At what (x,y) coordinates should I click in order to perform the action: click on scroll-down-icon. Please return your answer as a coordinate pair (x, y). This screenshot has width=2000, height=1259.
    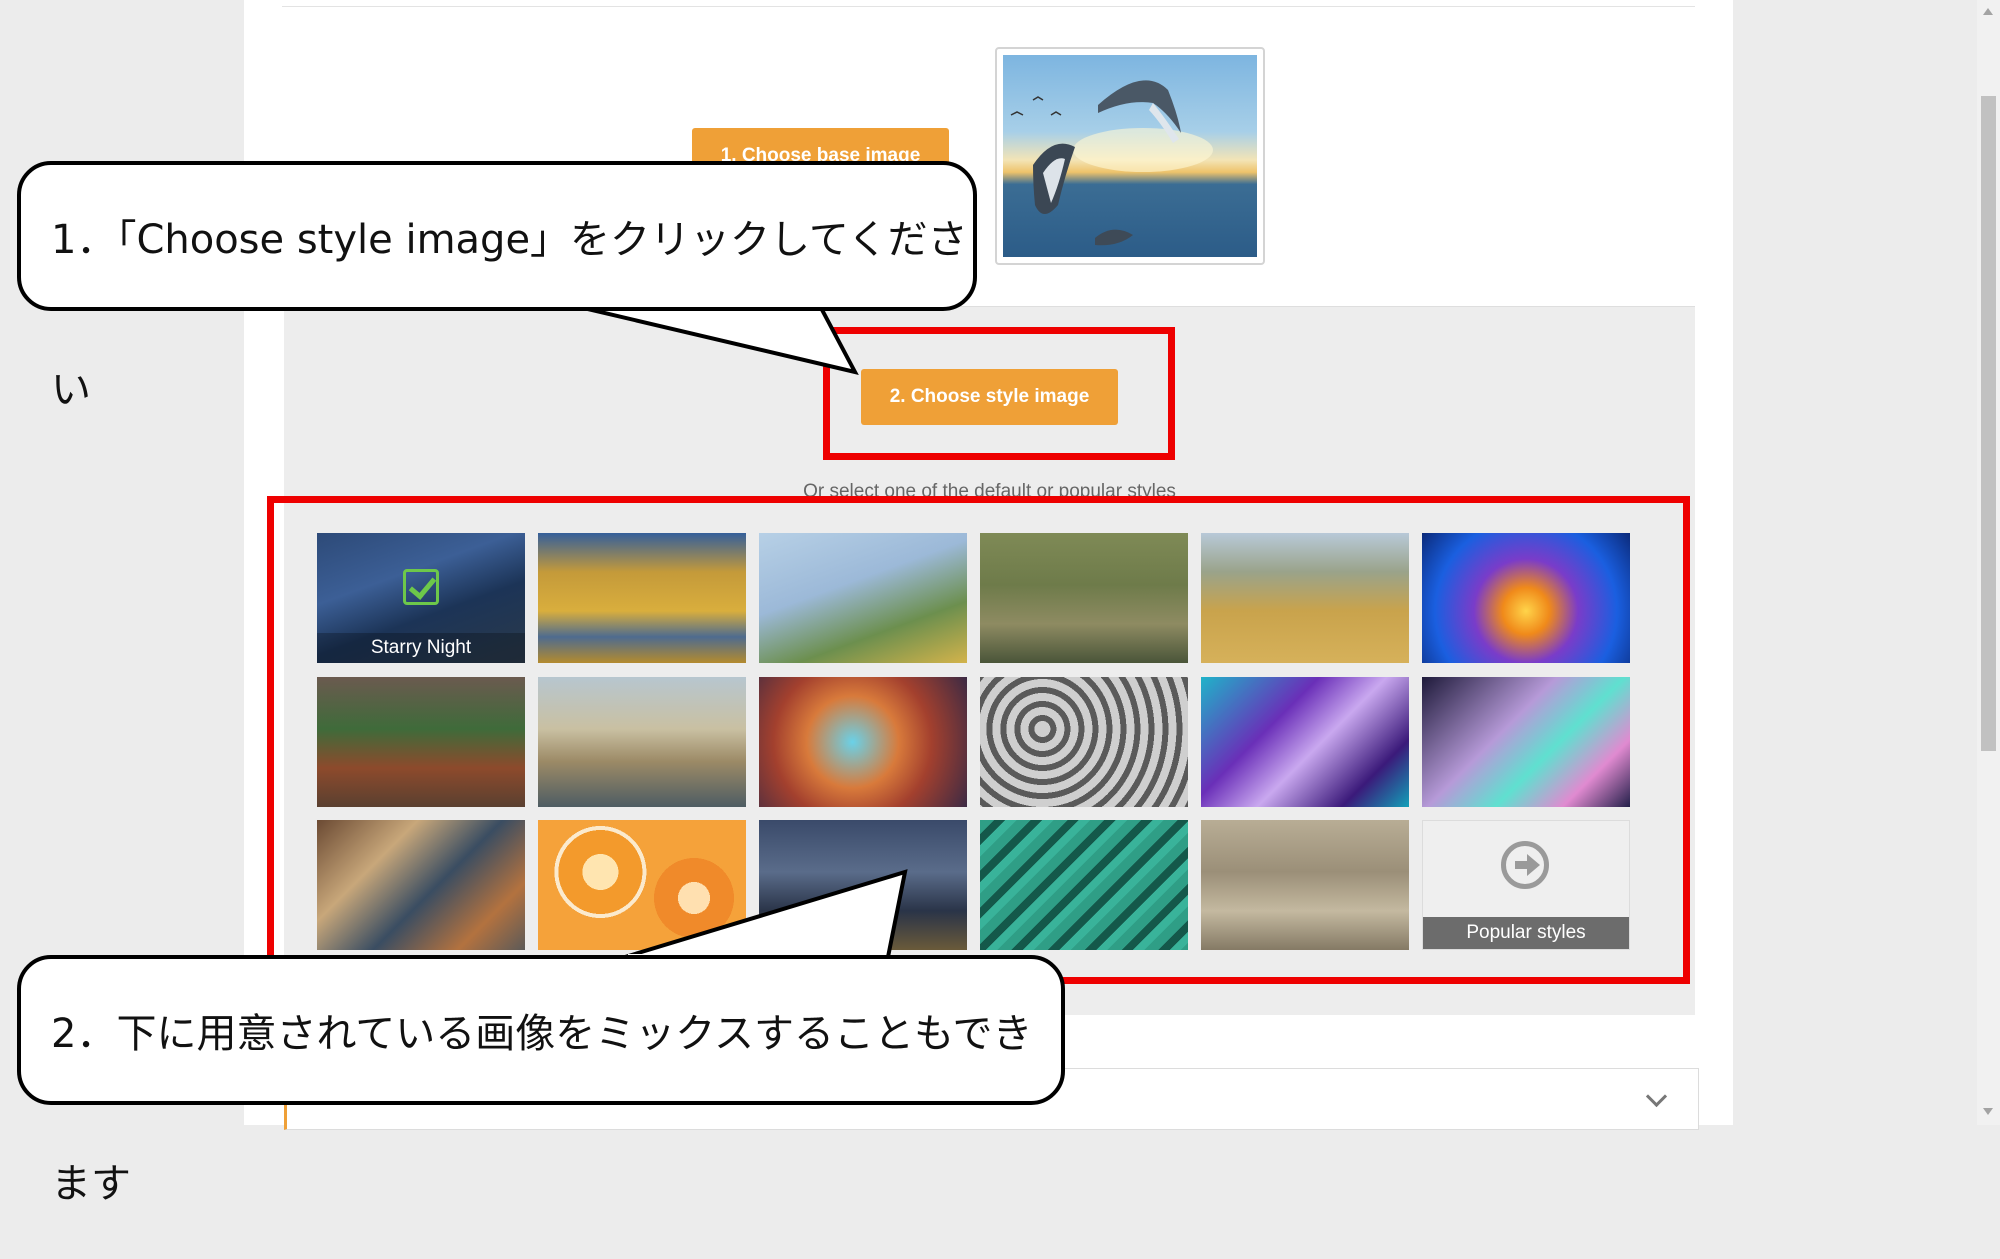
    Looking at the image, I should click on (1988, 1111).